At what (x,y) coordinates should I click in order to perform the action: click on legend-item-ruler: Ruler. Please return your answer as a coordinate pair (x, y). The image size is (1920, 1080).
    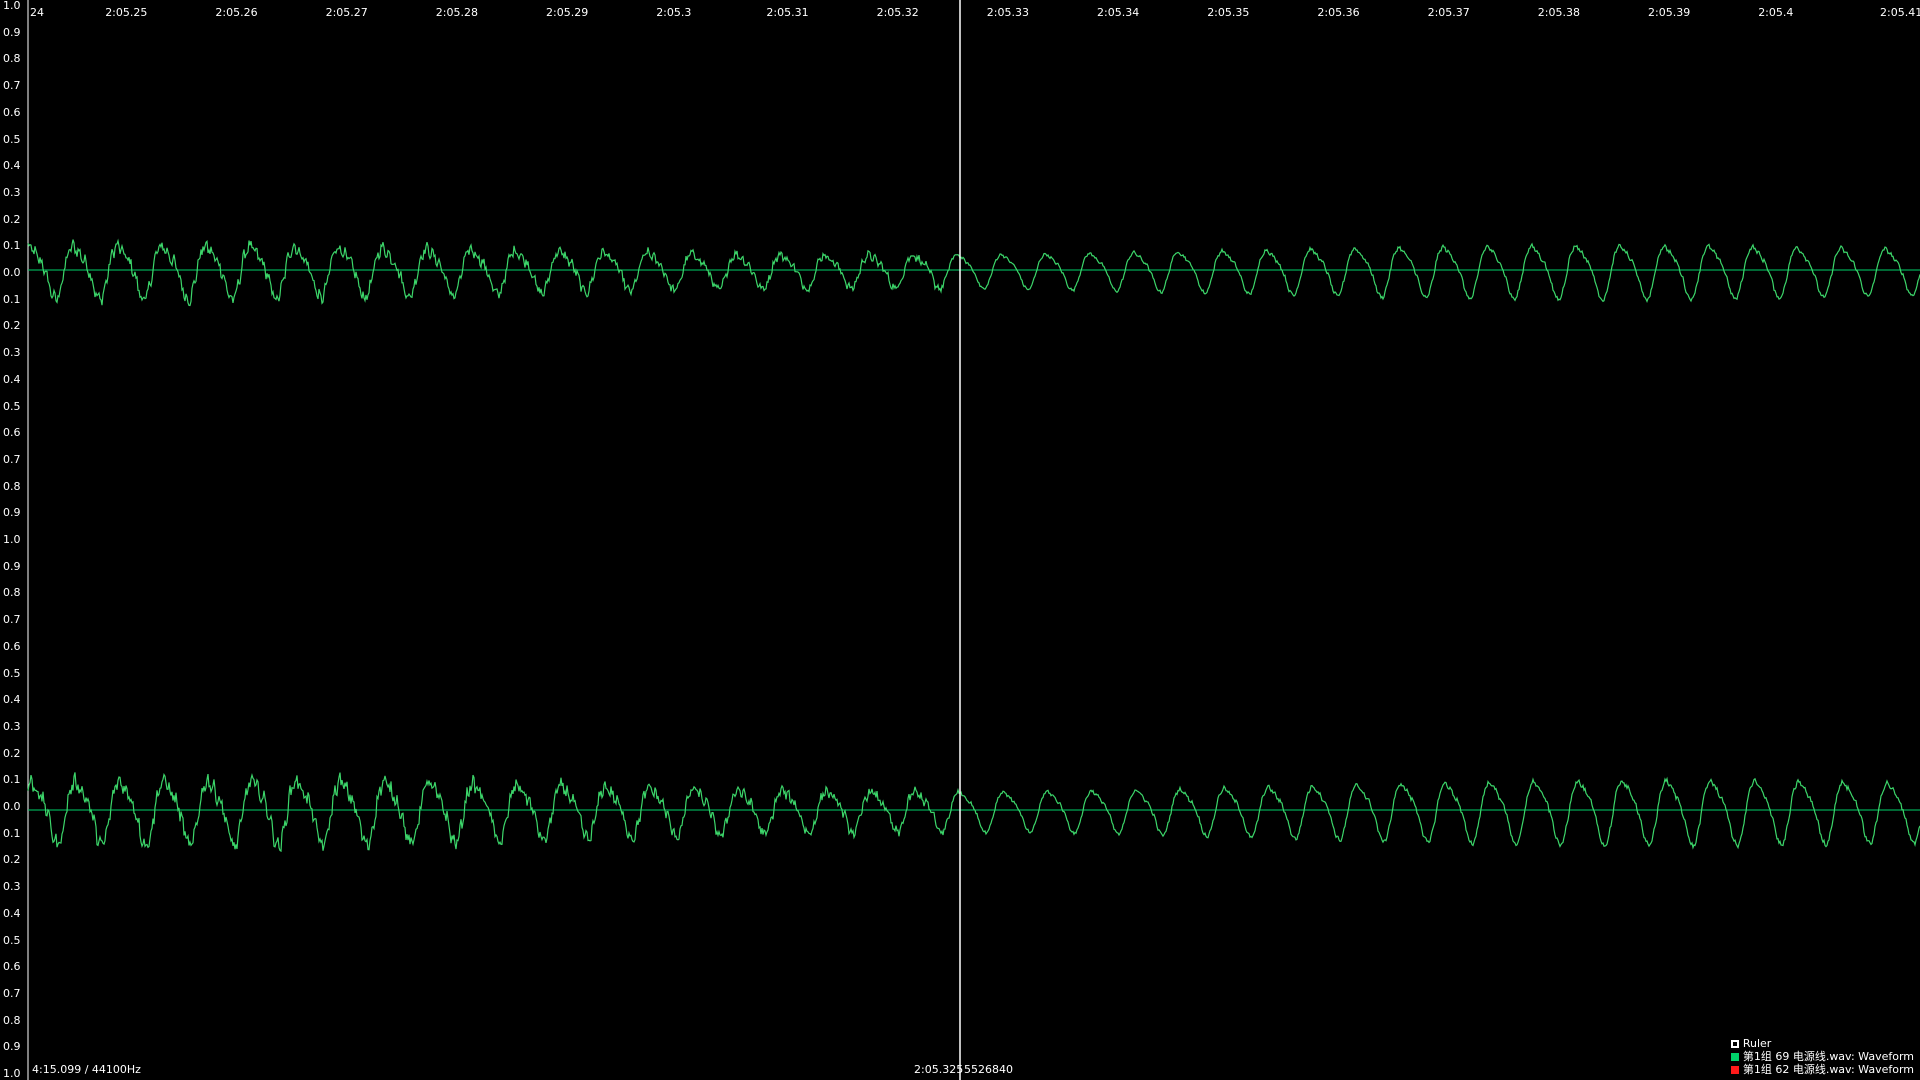
    Looking at the image, I should click on (1822, 1043).